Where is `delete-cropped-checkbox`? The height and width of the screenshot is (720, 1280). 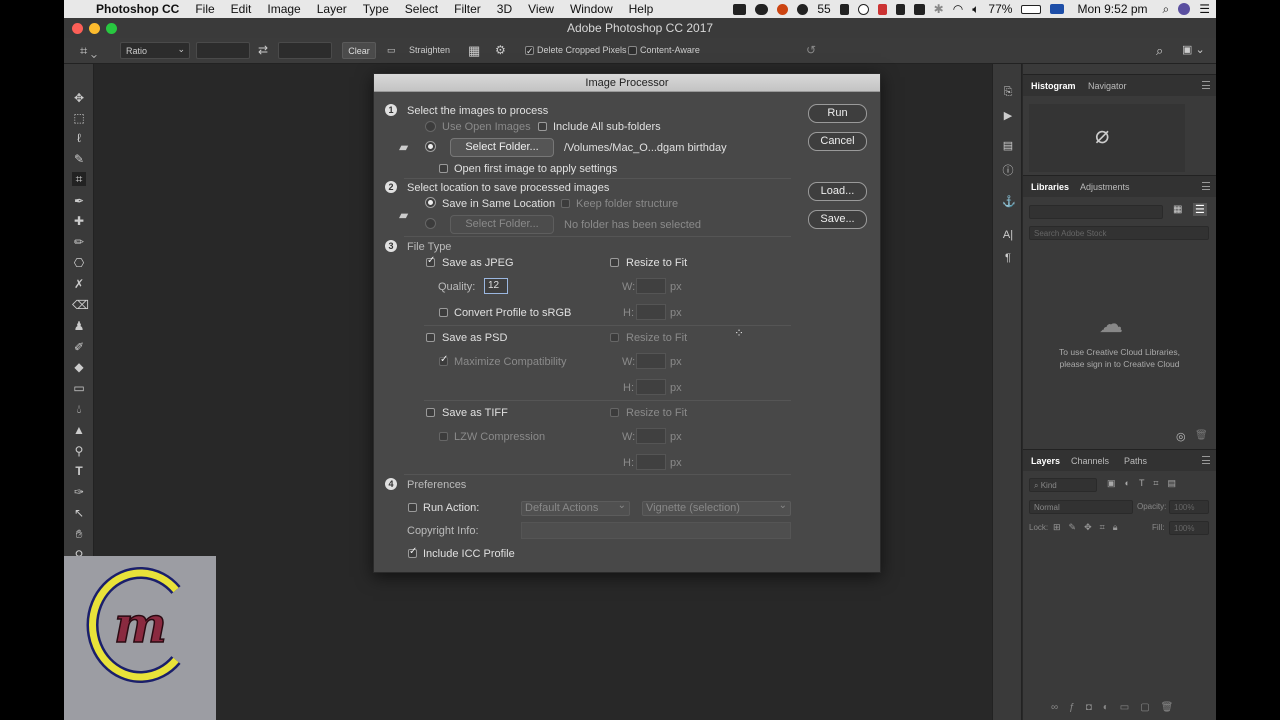 delete-cropped-checkbox is located at coordinates (529, 51).